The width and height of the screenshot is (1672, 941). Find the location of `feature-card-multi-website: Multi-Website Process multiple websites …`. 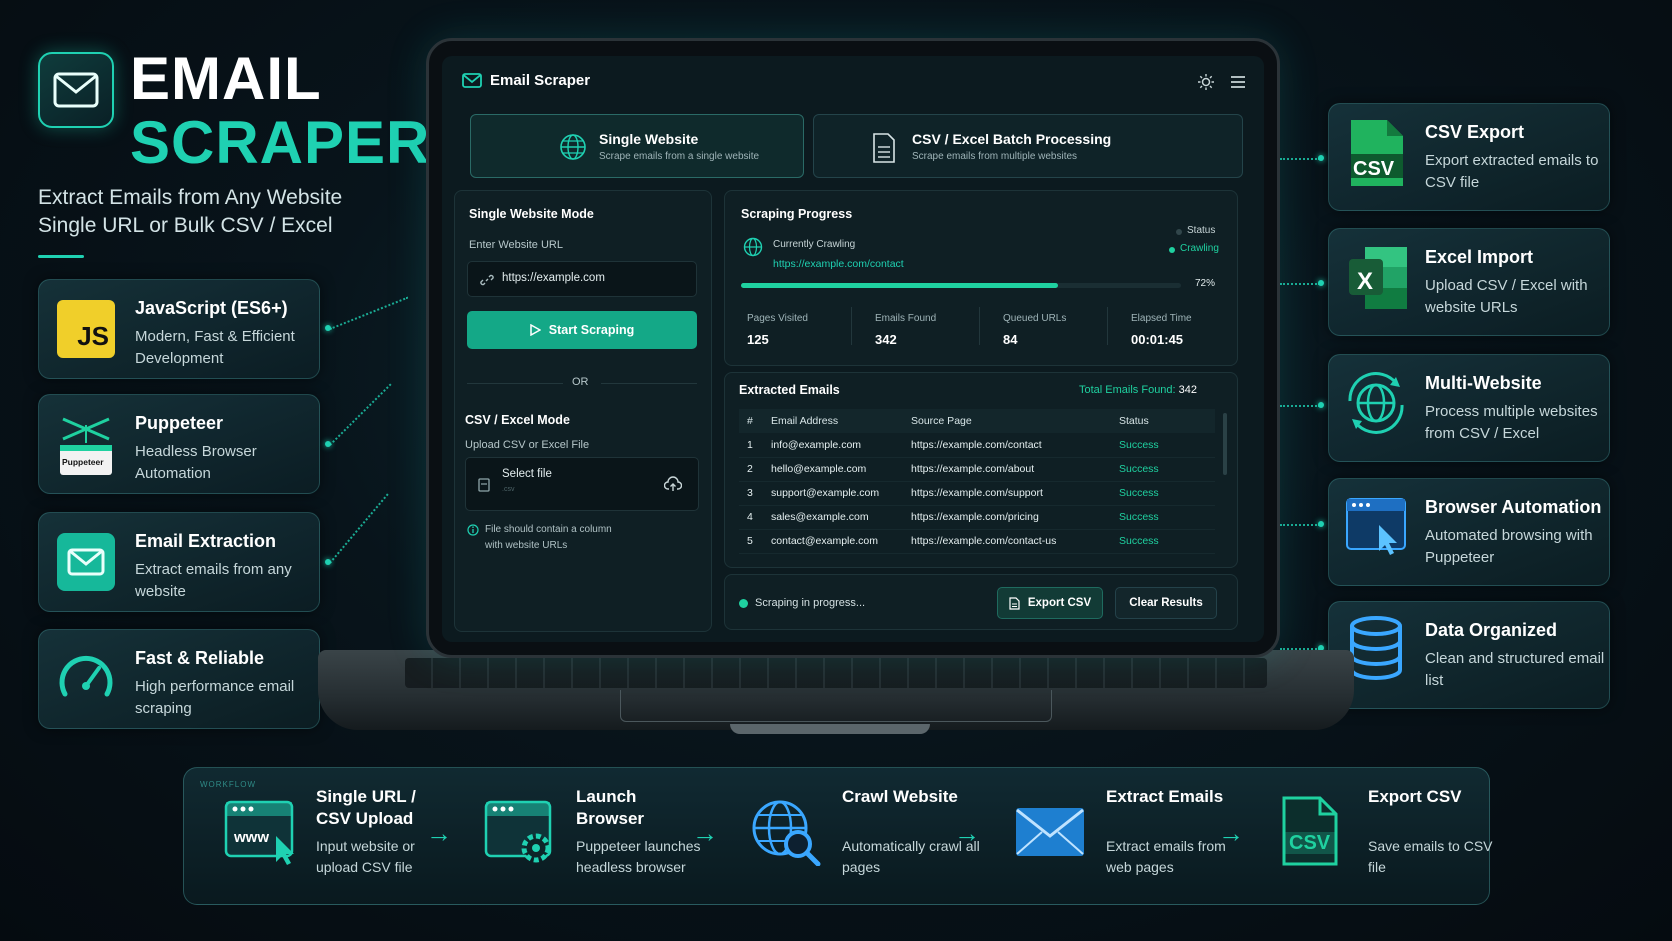

feature-card-multi-website: Multi-Website Process multiple websites … is located at coordinates (1469, 408).